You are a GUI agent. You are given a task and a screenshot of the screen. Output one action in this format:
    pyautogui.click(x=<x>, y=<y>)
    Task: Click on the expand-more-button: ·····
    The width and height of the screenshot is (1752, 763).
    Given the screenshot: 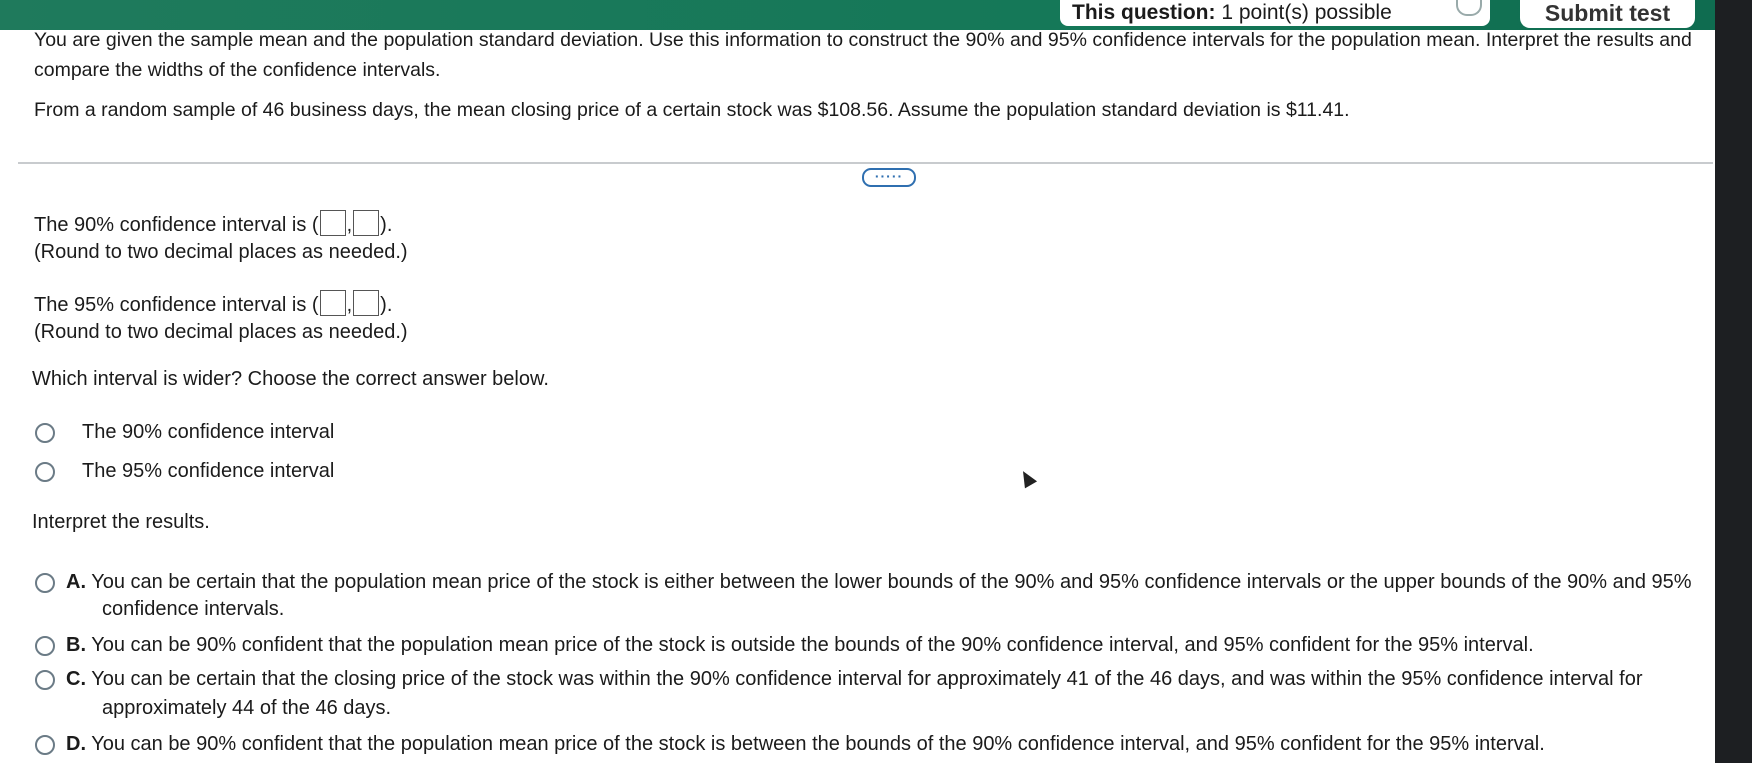 What is the action you would take?
    pyautogui.click(x=889, y=177)
    